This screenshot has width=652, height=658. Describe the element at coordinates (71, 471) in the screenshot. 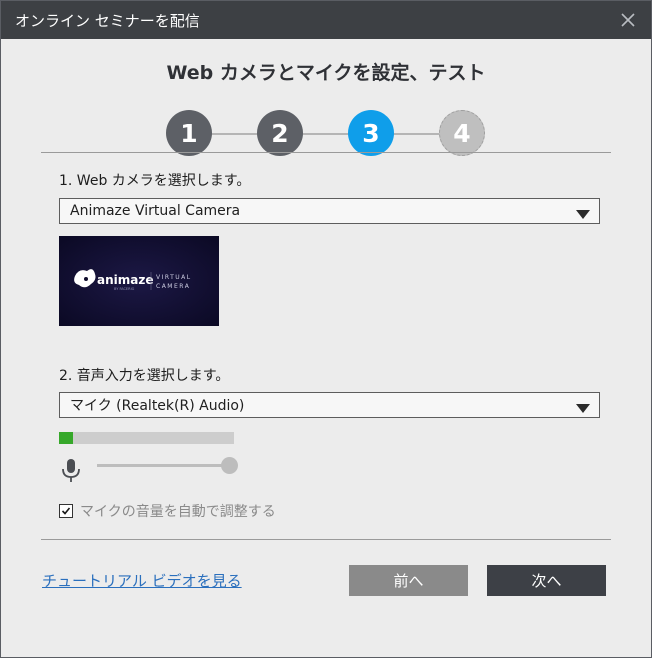

I see `microphone-icon` at that location.